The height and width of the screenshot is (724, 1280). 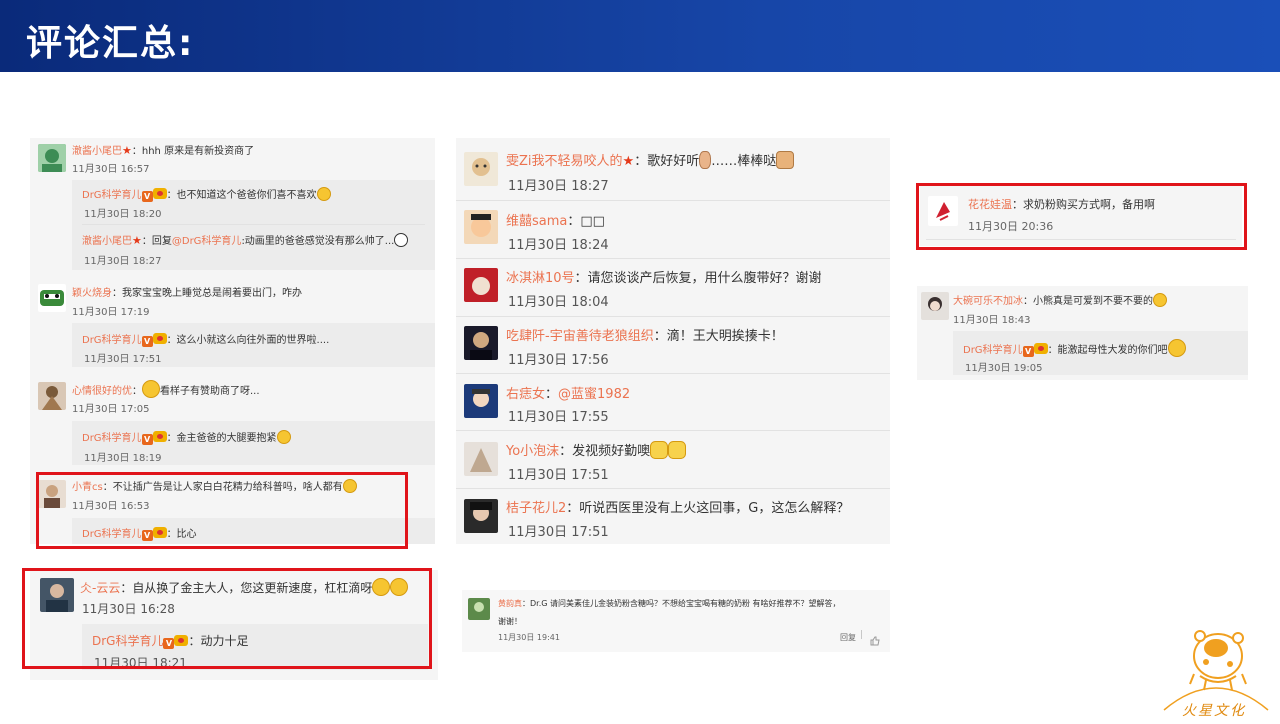 I want to click on comment-line: 维囍sama：□□, so click(x=555, y=219).